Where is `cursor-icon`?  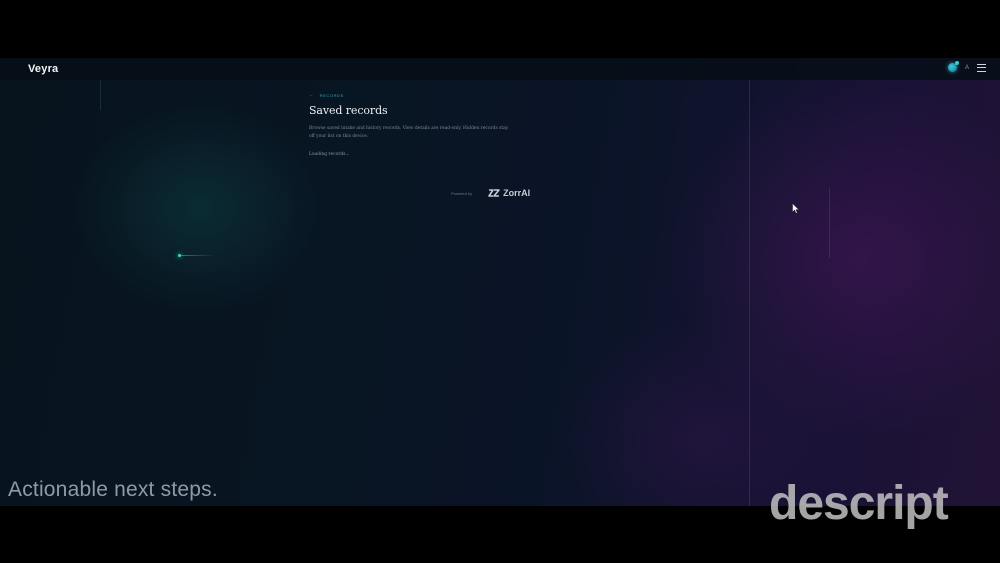 cursor-icon is located at coordinates (796, 208).